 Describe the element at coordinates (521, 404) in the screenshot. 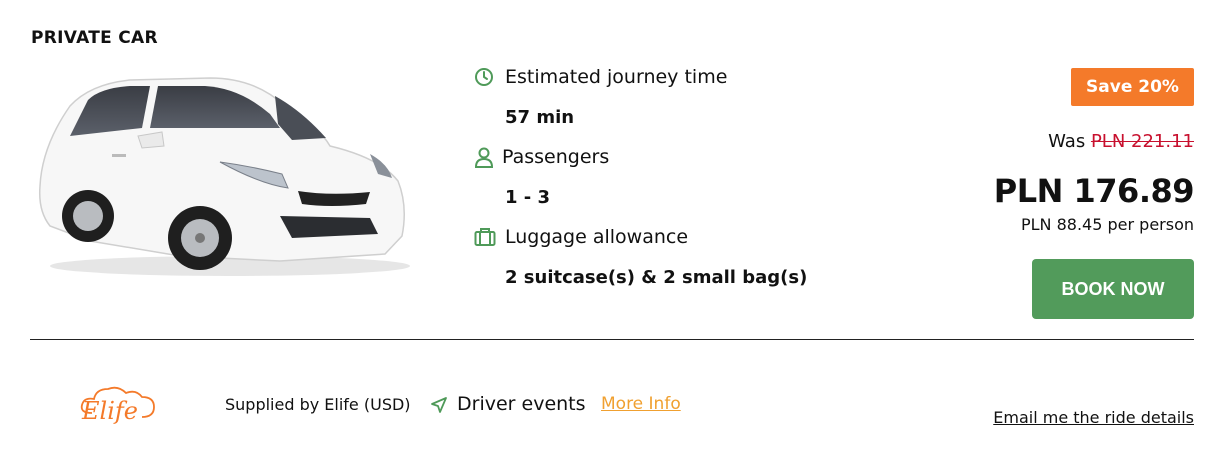

I see `driver-events-label: Driver events` at that location.